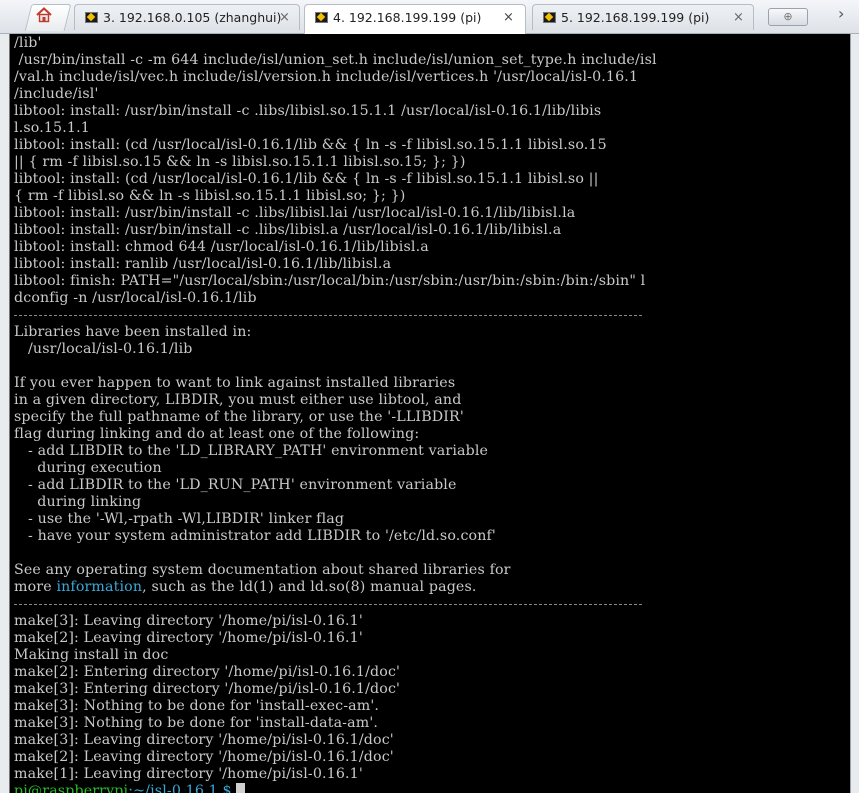 This screenshot has width=859, height=793. Describe the element at coordinates (28, 43) in the screenshot. I see `terminal-line: /lib'` at that location.